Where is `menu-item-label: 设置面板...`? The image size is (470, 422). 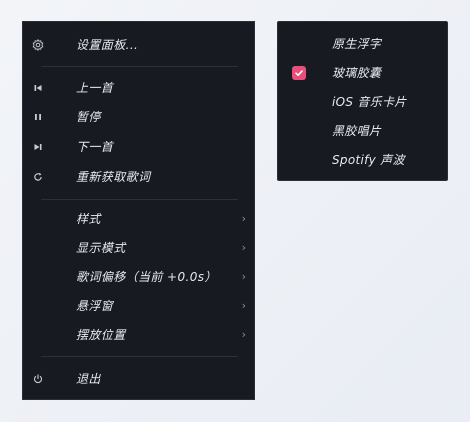 menu-item-label: 设置面板... is located at coordinates (107, 45).